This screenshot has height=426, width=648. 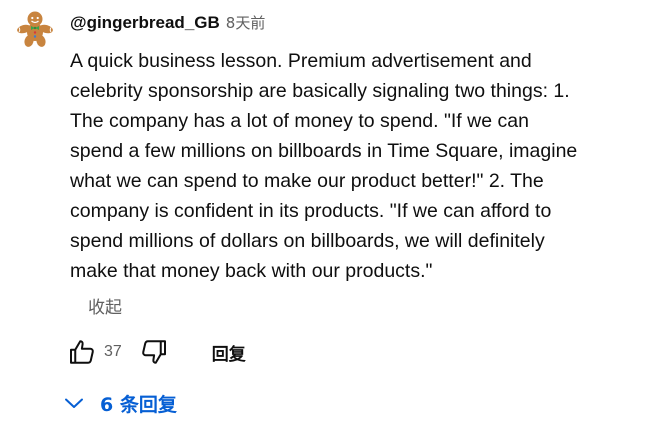 I want to click on comment-action-bar: 37 回复, so click(x=155, y=352).